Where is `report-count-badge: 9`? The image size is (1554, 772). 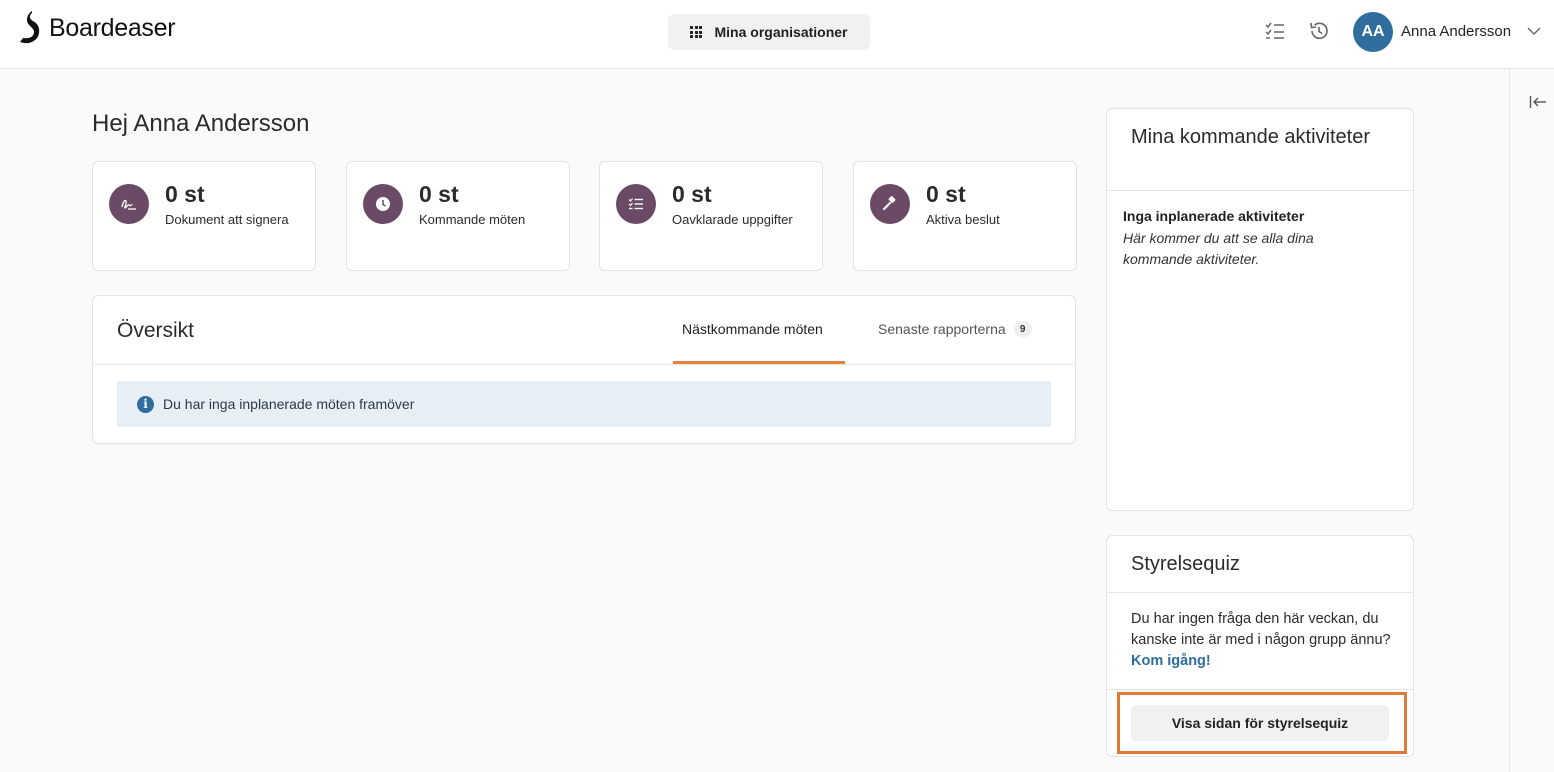 report-count-badge: 9 is located at coordinates (1022, 329).